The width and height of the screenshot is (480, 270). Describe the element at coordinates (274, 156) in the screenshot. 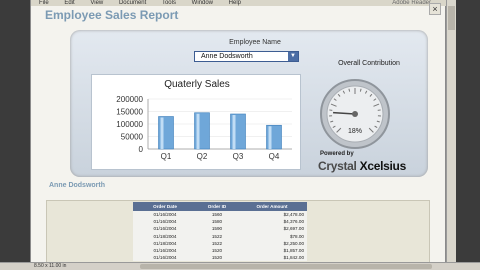

I see `x-tick-label: Q4` at that location.